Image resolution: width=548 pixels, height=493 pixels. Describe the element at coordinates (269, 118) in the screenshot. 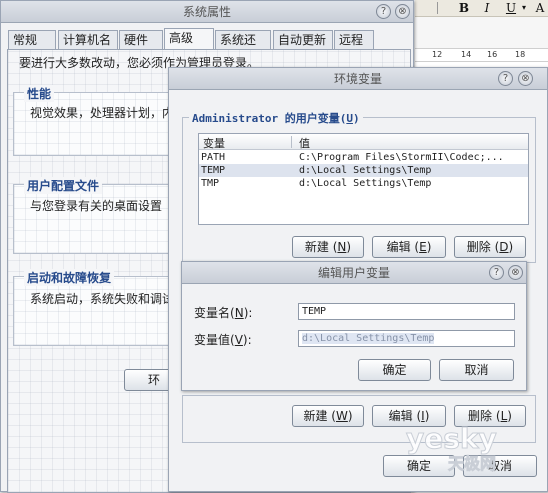

I see `user-variables-title-text: Administrator 的用户变量(` at that location.